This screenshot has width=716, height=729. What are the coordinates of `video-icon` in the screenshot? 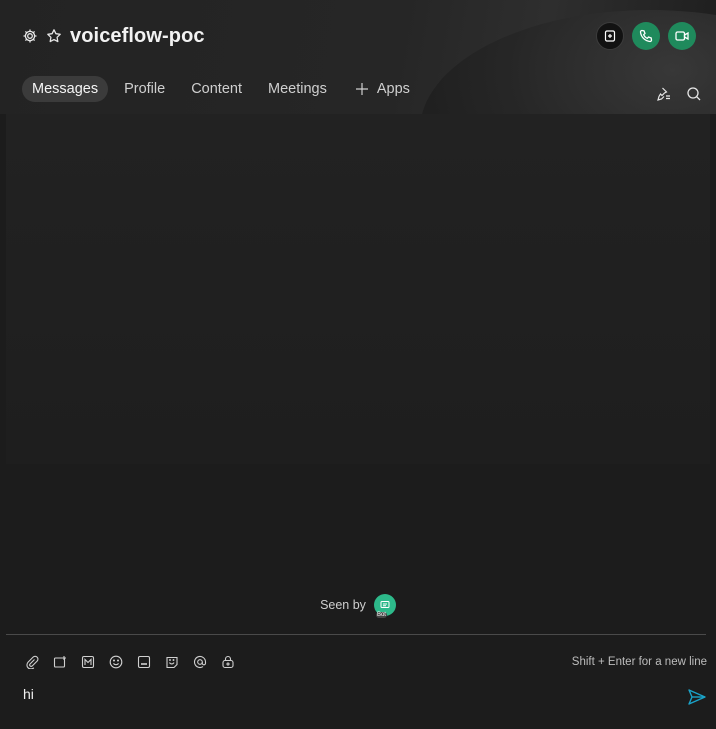 It's located at (682, 36).